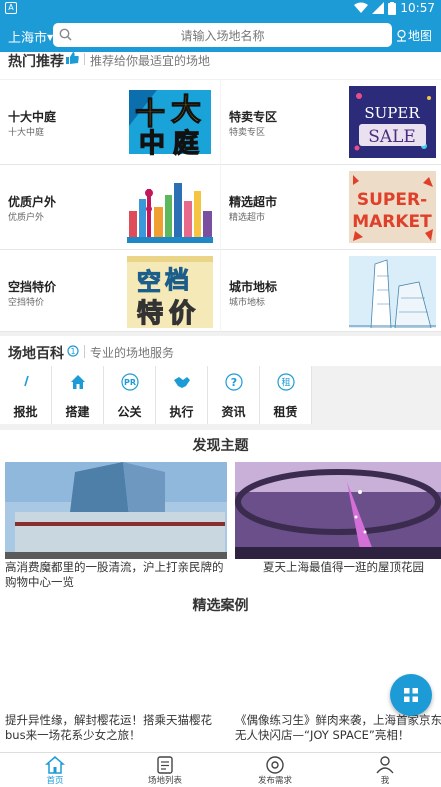  I want to click on rooftop-garden-photo, so click(338, 510).